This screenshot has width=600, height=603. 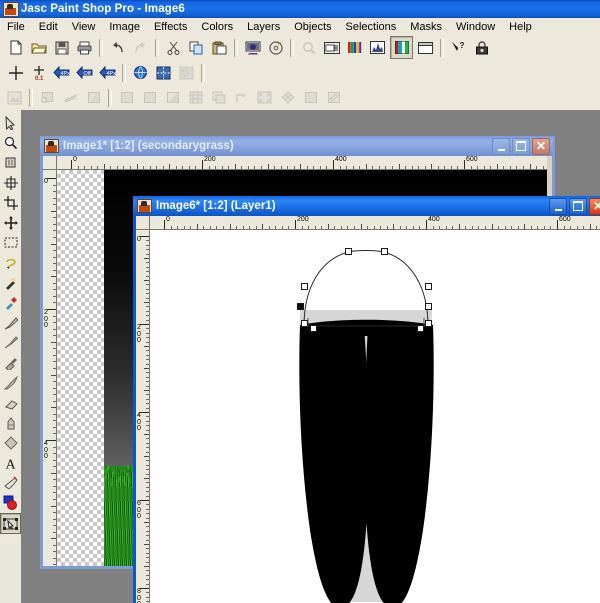 What do you see at coordinates (10, 122) in the screenshot?
I see `tool-arrow-select` at bounding box center [10, 122].